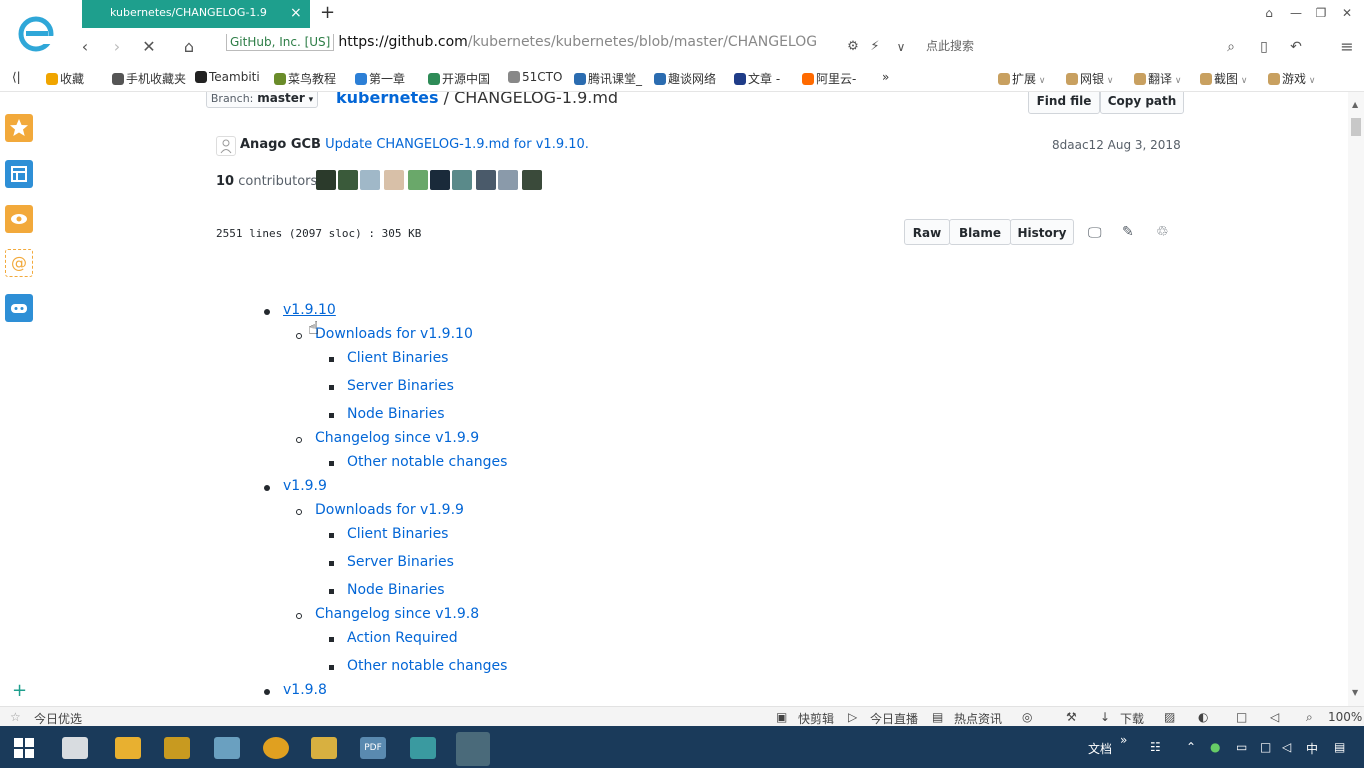 The height and width of the screenshot is (768, 1364). What do you see at coordinates (196, 14) in the screenshot?
I see `tab-kubernetes-changelog: kubernetes/CHANGELOG-1.9` at bounding box center [196, 14].